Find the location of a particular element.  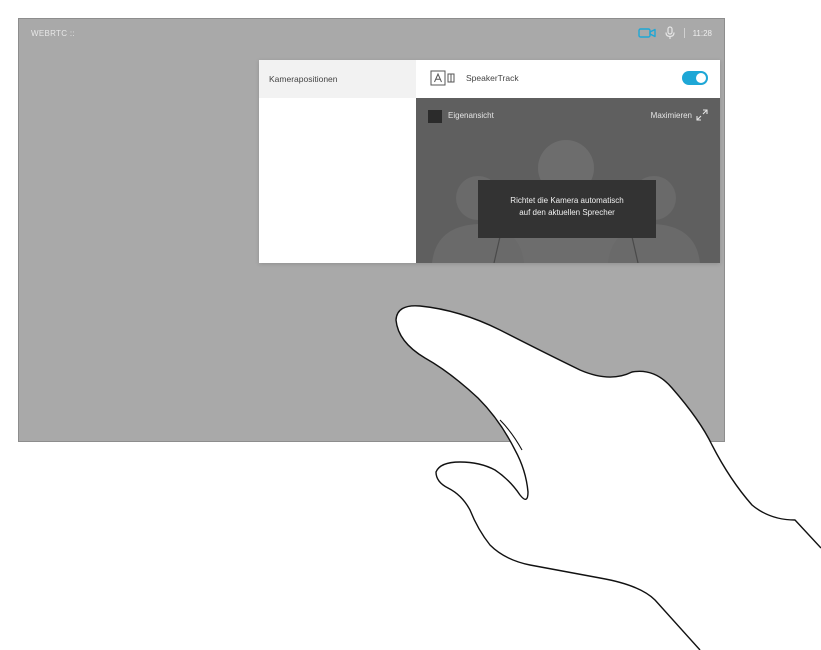

microphone-icon is located at coordinates (670, 33).